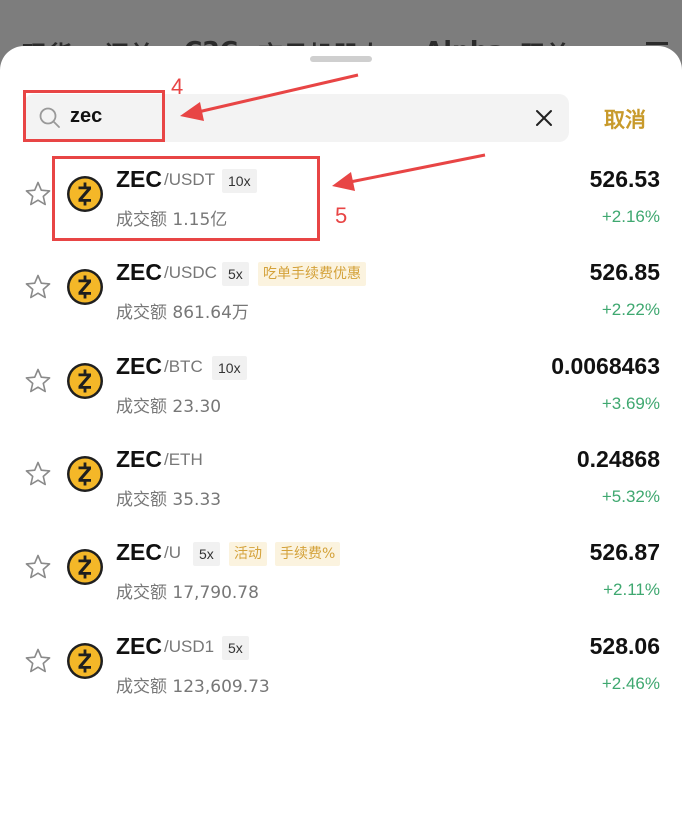 This screenshot has width=682, height=836. I want to click on last-price: 0.24868, so click(618, 459).